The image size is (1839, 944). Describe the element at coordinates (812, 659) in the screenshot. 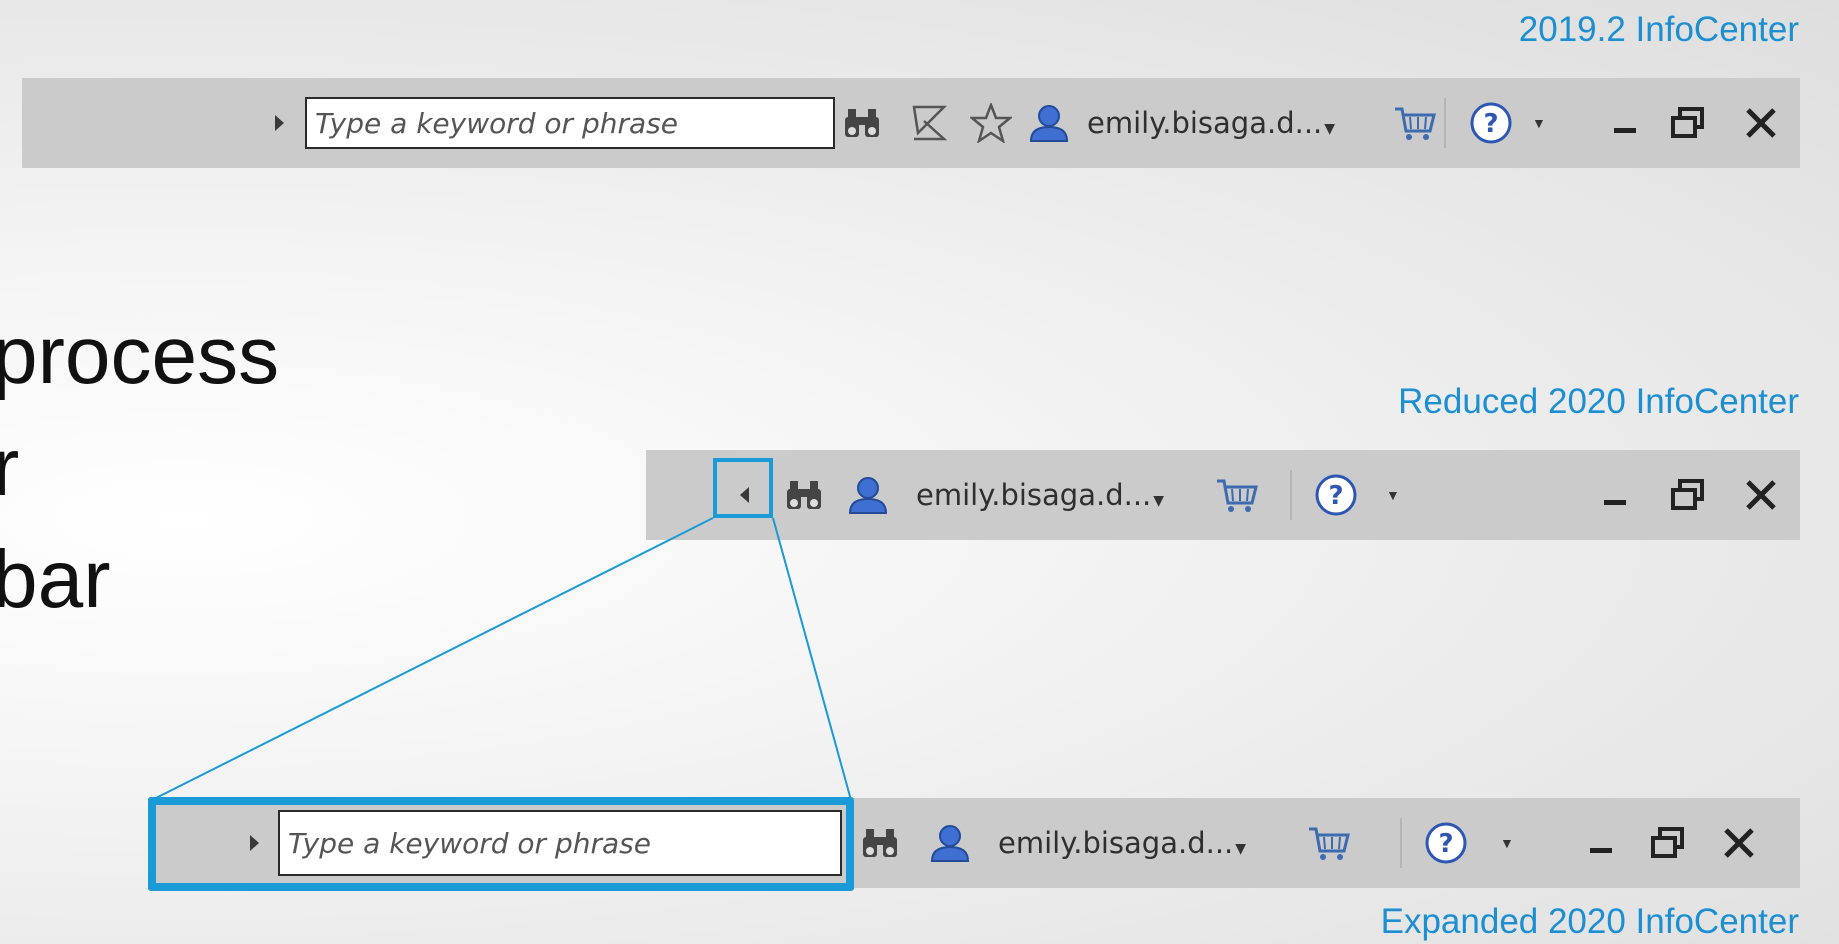

I see `callout-line-right` at that location.